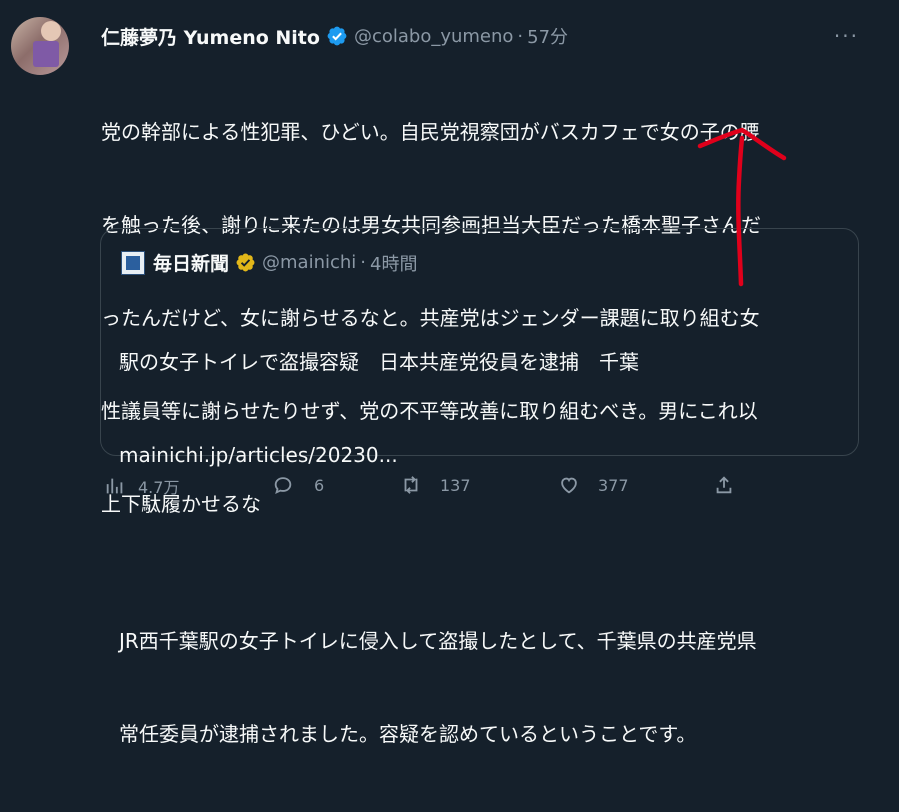 The image size is (899, 812). What do you see at coordinates (309, 262) in the screenshot?
I see `quoted-author-handle: @mainichi` at bounding box center [309, 262].